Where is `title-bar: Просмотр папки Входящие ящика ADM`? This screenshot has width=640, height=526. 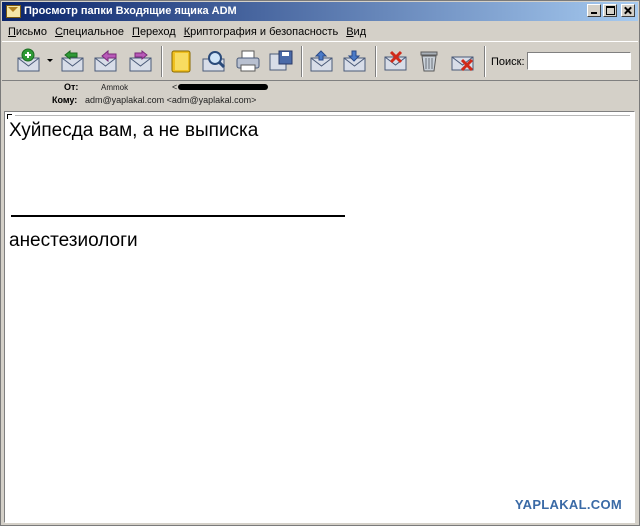 title-bar: Просмотр папки Входящие ящика ADM is located at coordinates (320, 11).